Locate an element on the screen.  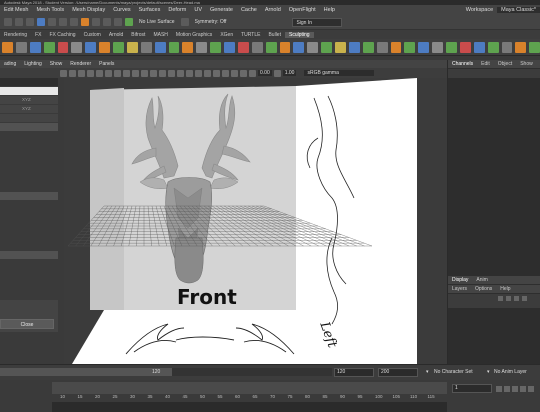
layer-up-icon is located at coordinates (500, 298).